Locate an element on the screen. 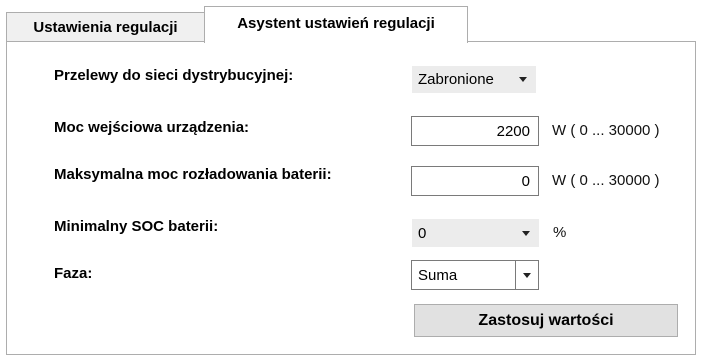 Image resolution: width=702 pixels, height=361 pixels. grid-export-value: Zabronione is located at coordinates (456, 79).